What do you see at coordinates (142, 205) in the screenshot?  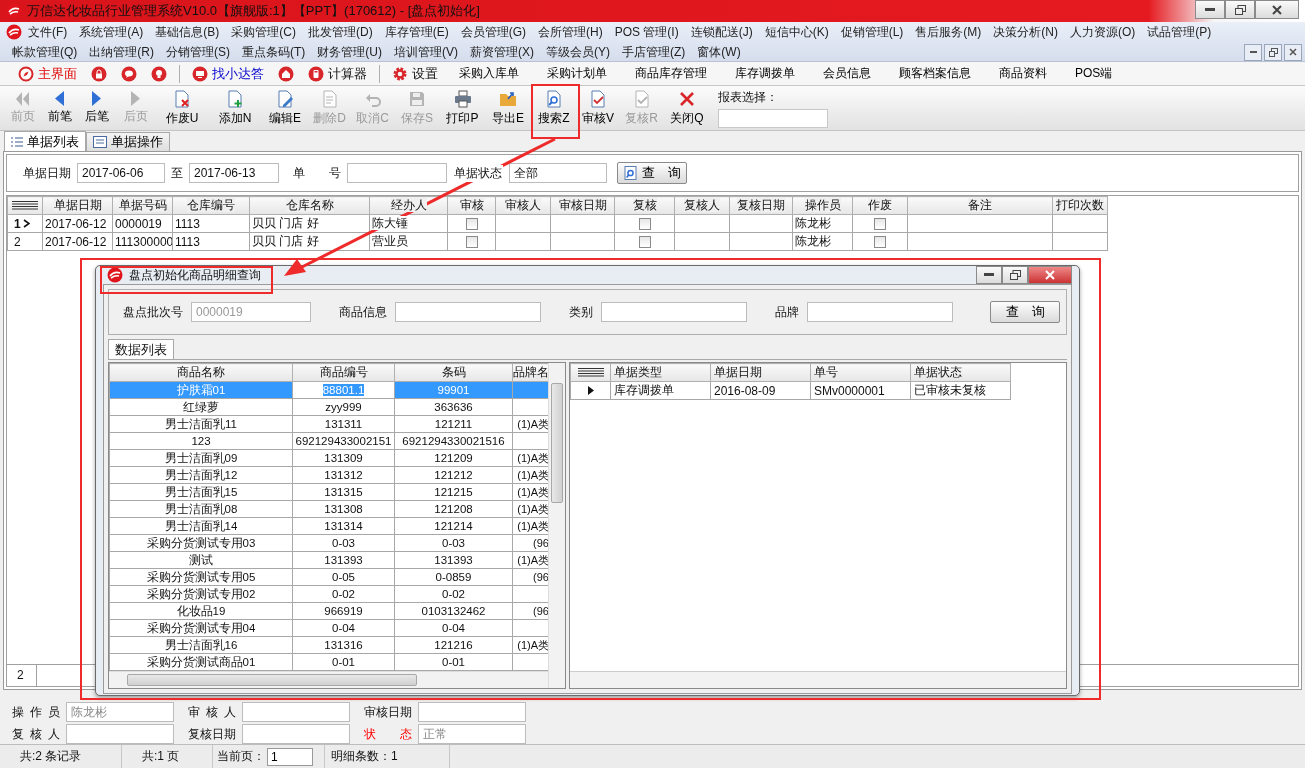 I see `column-header: 单据号码` at bounding box center [142, 205].